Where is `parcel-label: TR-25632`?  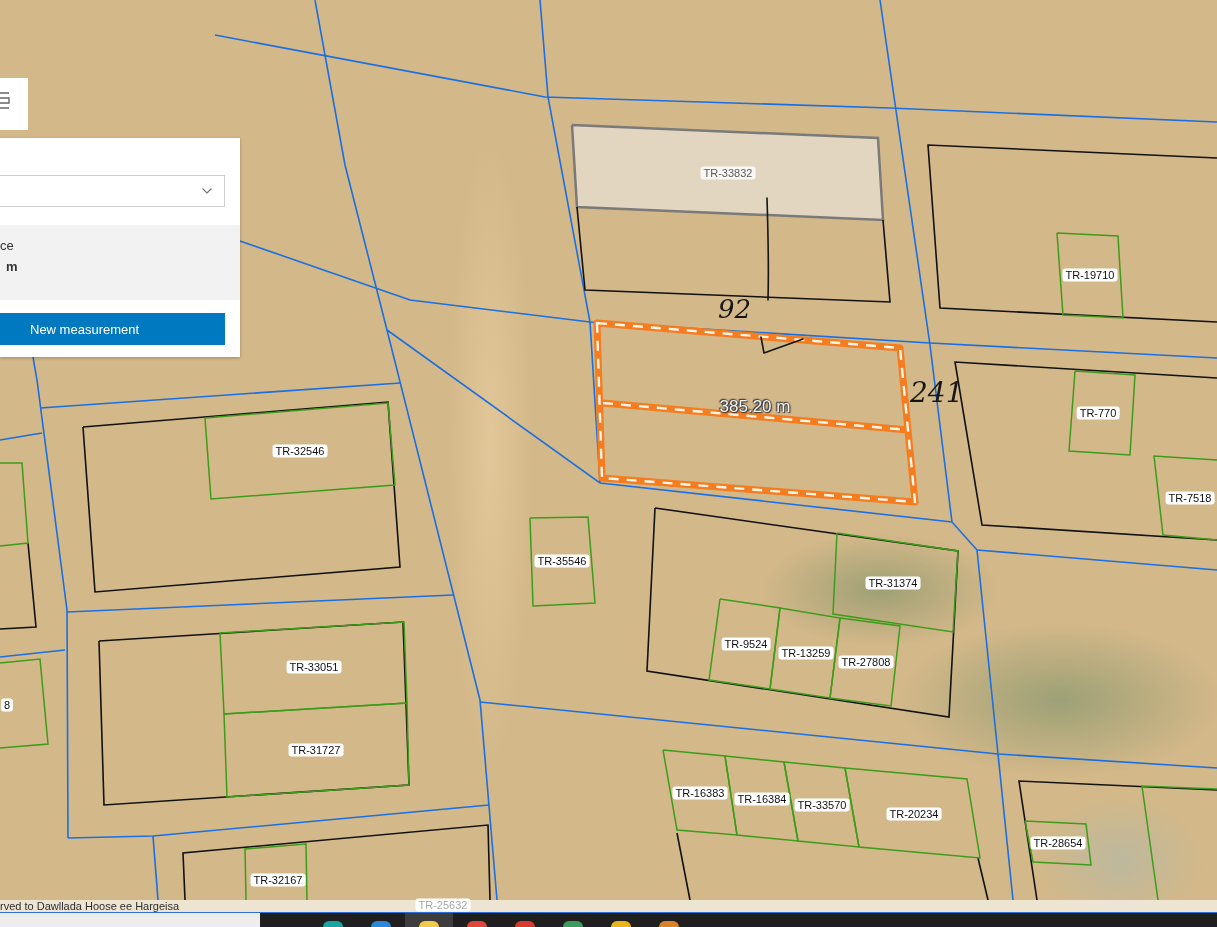
parcel-label: TR-25632 is located at coordinates (443, 905).